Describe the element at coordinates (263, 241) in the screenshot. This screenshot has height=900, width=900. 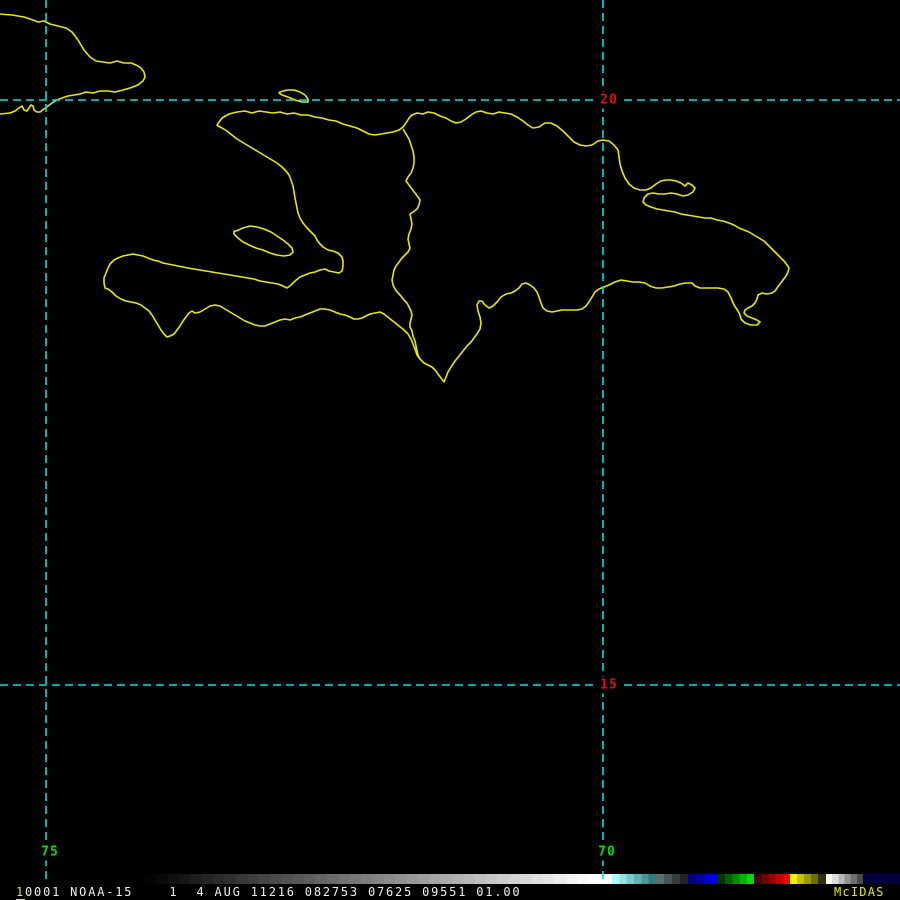
I see `gonave-island` at that location.